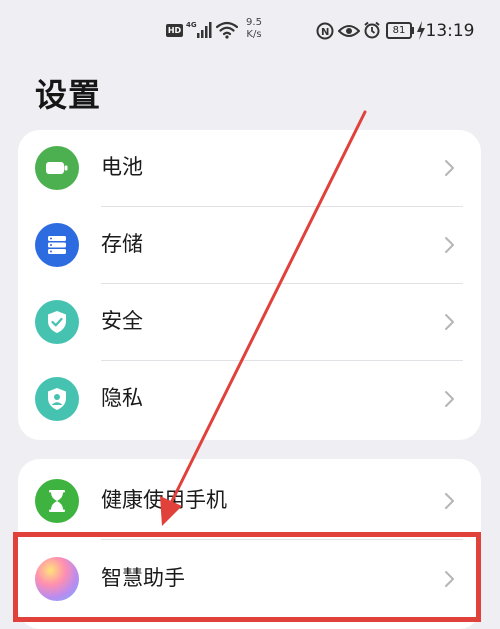 This screenshot has height=629, width=500. I want to click on settings-item-storage: 存储, so click(249, 245).